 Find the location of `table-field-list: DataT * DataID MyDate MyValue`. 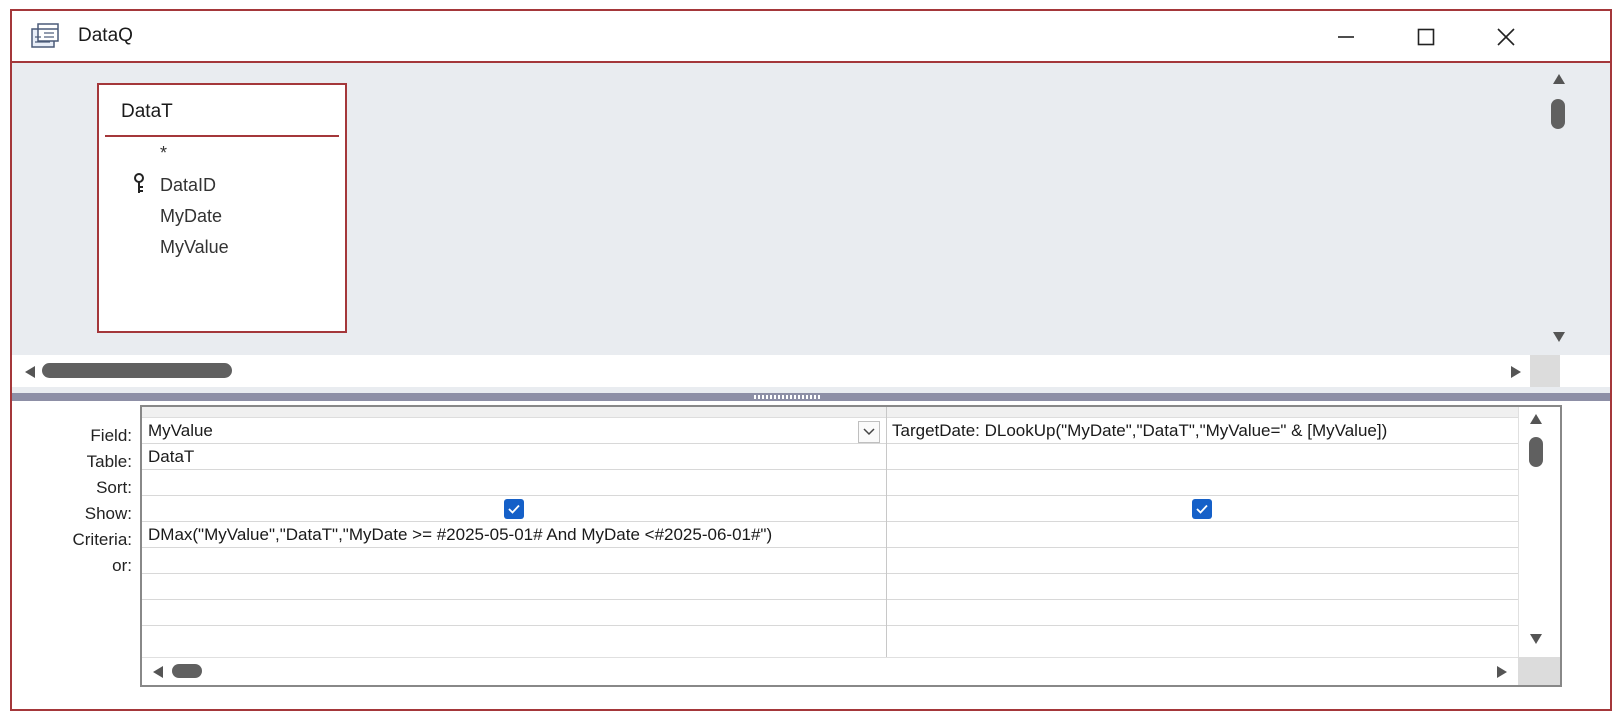

table-field-list: DataT * DataID MyDate MyValue is located at coordinates (222, 208).